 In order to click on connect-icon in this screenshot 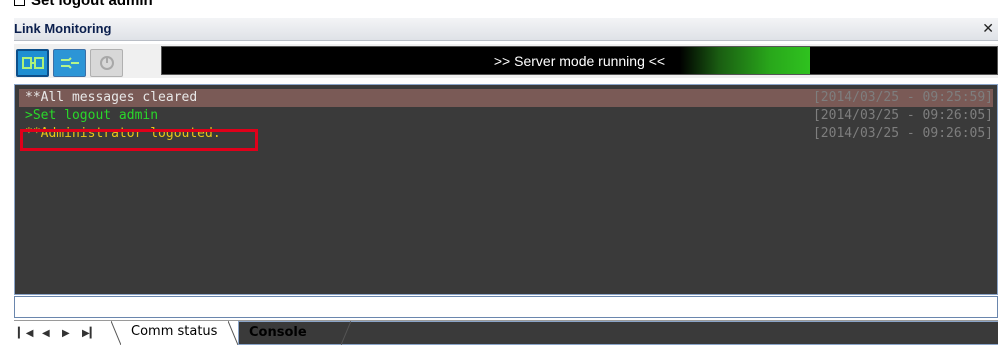, I will do `click(69, 63)`.